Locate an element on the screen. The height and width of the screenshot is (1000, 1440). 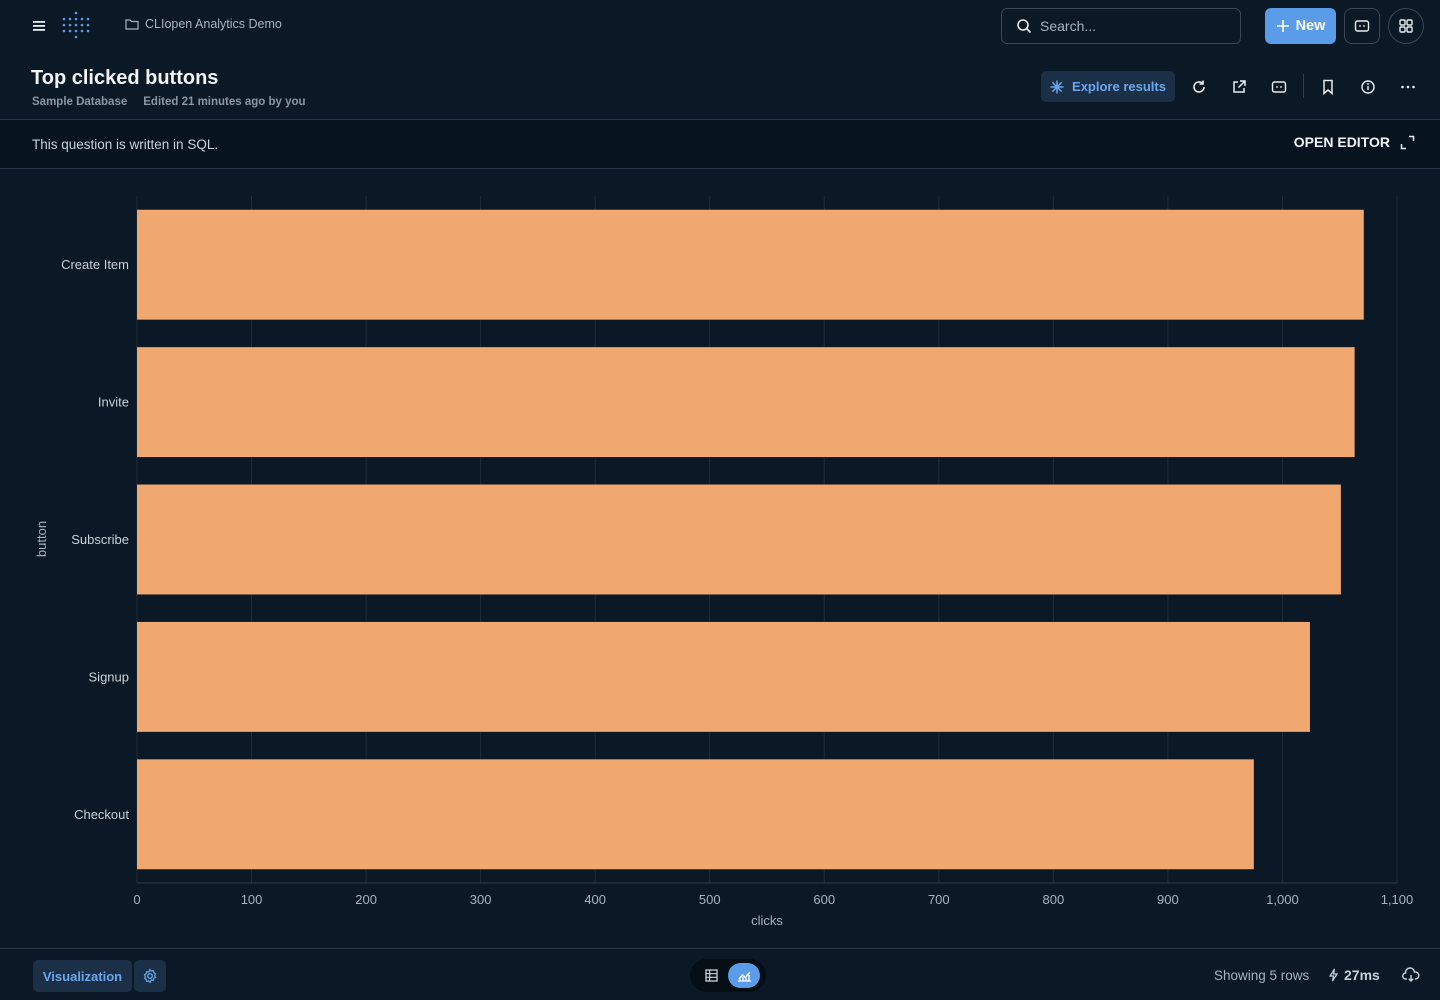
gear-icon is located at coordinates (150, 976).